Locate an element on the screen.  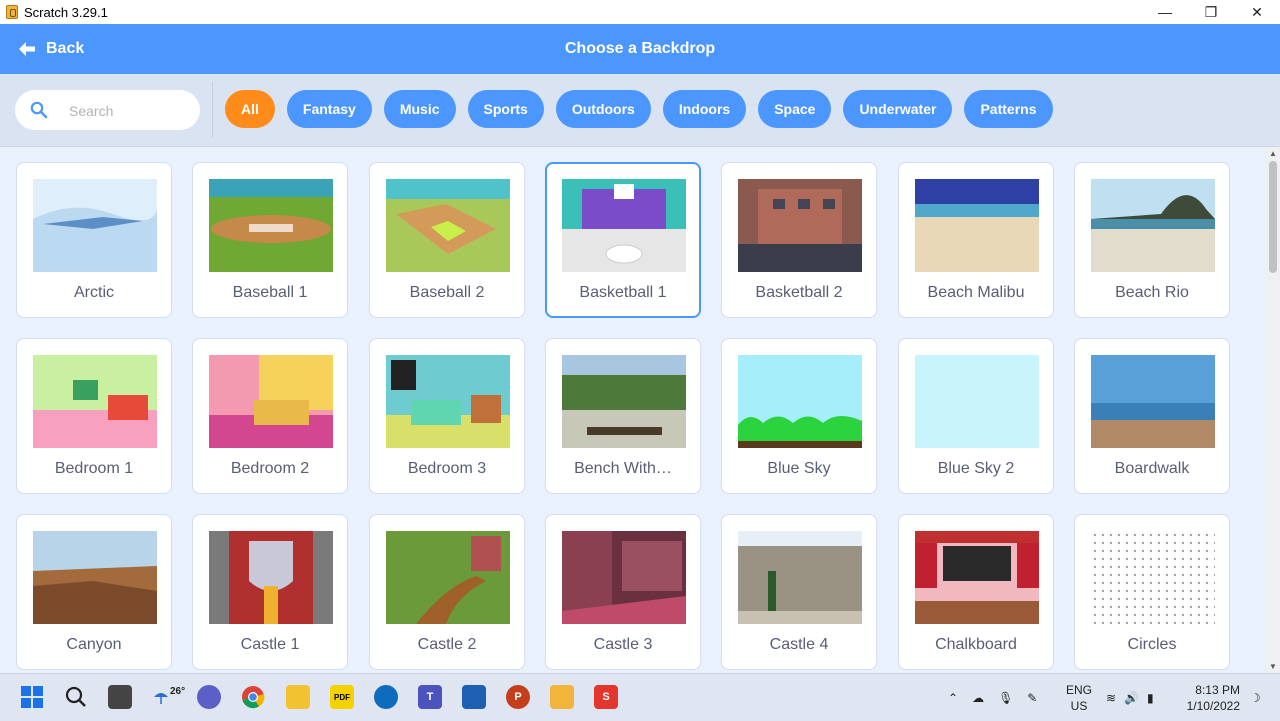
backdrop-name: Bedroom 3 is located at coordinates (447, 468).